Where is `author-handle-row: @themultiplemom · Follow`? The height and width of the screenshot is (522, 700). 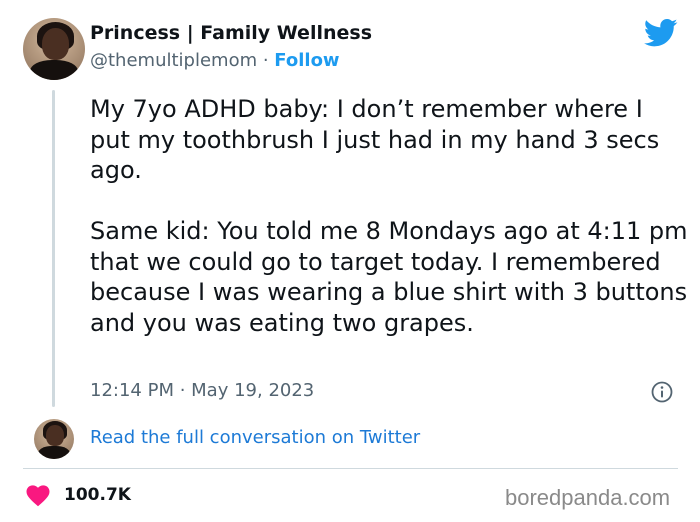 author-handle-row: @themultiplemom · Follow is located at coordinates (215, 60).